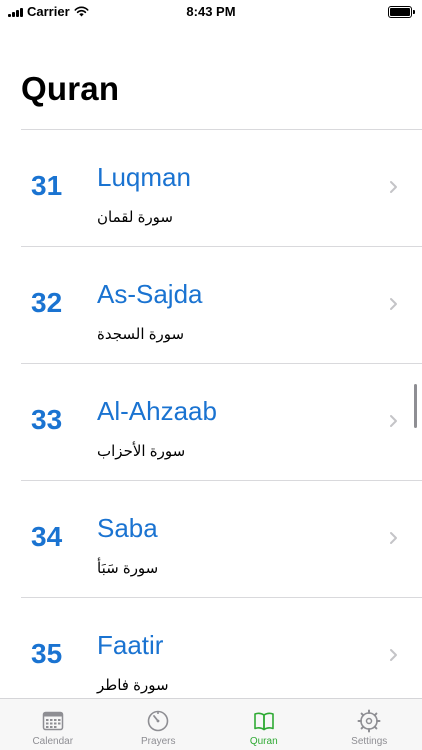 This screenshot has height=750, width=422. What do you see at coordinates (52, 721) in the screenshot?
I see `calendar-icon` at bounding box center [52, 721].